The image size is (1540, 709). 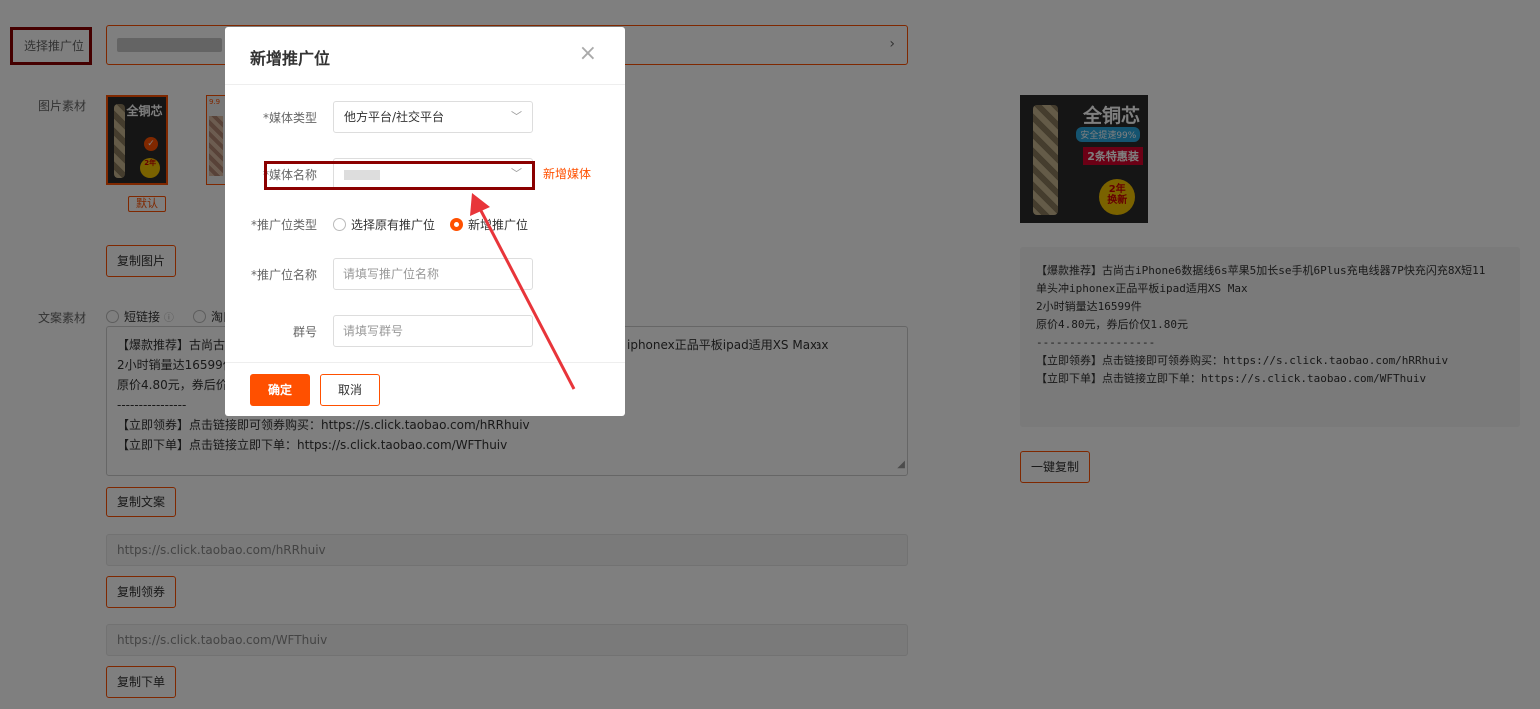 What do you see at coordinates (516, 116) in the screenshot?
I see `chevron-down-icon: ﹀` at bounding box center [516, 116].